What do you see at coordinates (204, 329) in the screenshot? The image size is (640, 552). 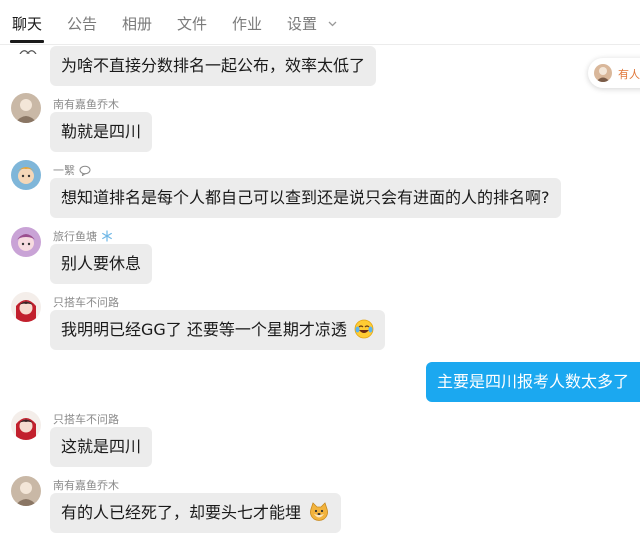 I see `message-text: 我明明已经GG了 还要等一个星期才凉透` at bounding box center [204, 329].